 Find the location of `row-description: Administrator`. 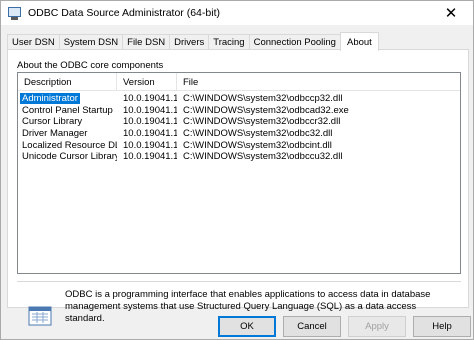

row-description: Administrator is located at coordinates (50, 99).